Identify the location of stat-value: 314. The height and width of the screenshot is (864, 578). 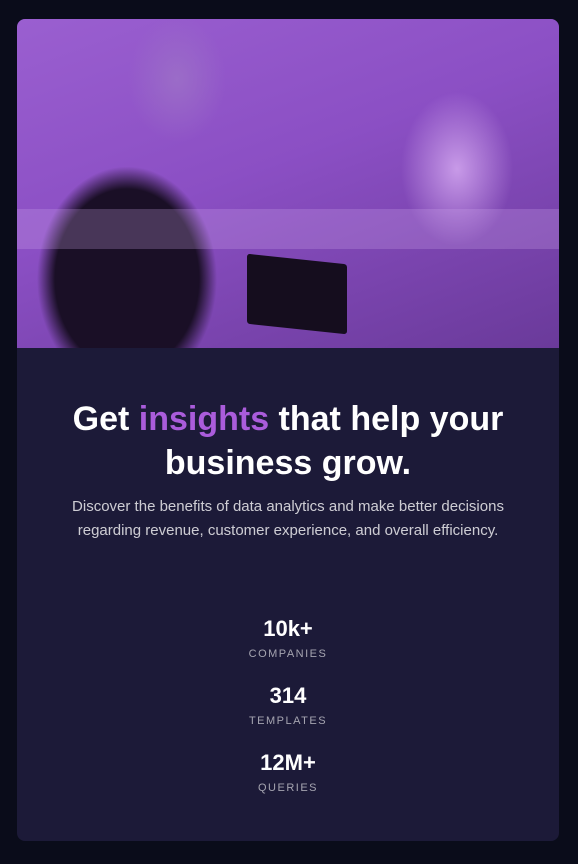
(288, 695).